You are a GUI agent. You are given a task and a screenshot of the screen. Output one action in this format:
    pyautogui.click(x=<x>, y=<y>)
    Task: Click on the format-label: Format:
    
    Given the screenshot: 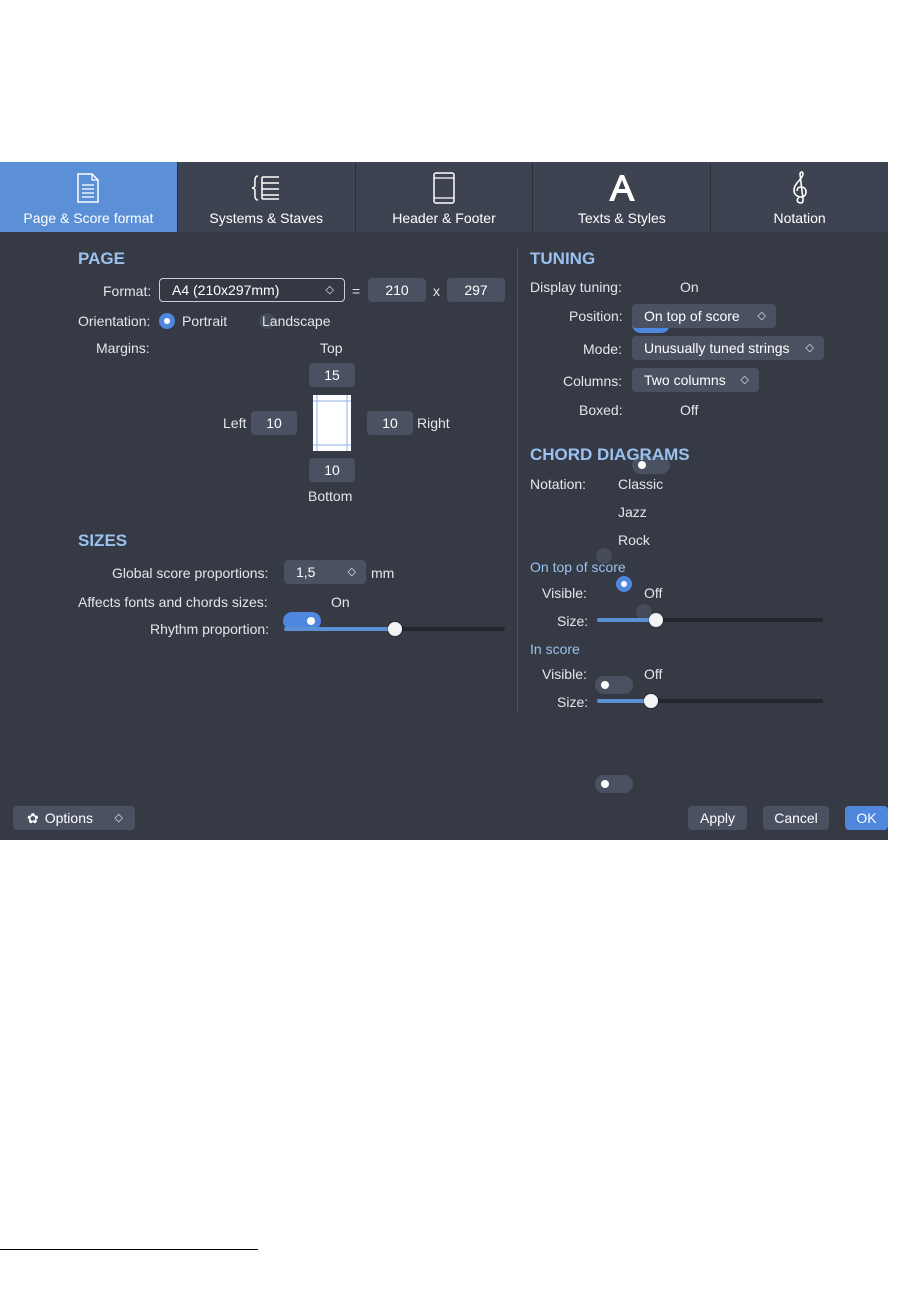 What is the action you would take?
    pyautogui.click(x=127, y=291)
    